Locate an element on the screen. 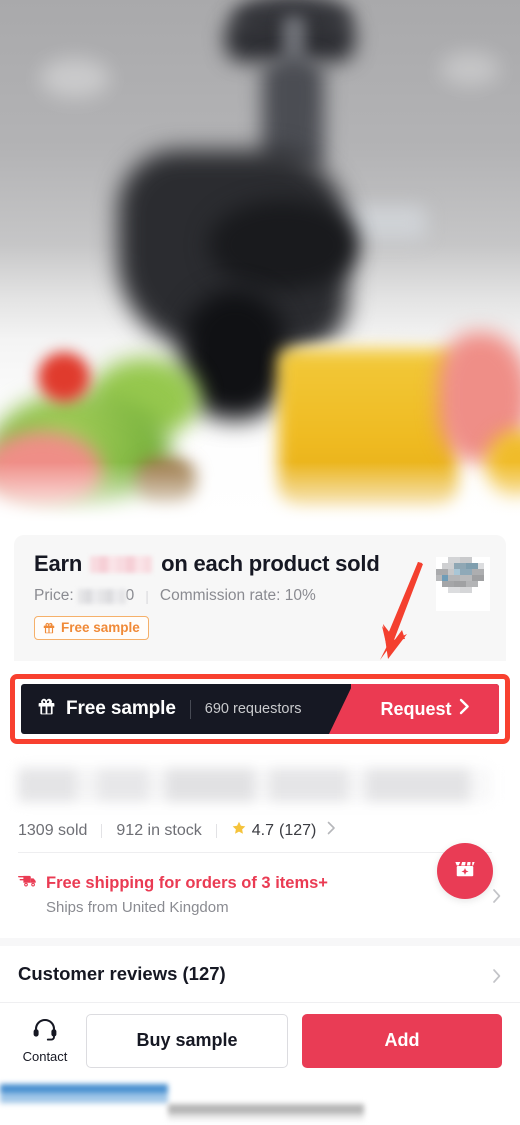 Image resolution: width=520 pixels, height=1125 pixels. price-label: Price: is located at coordinates (54, 595).